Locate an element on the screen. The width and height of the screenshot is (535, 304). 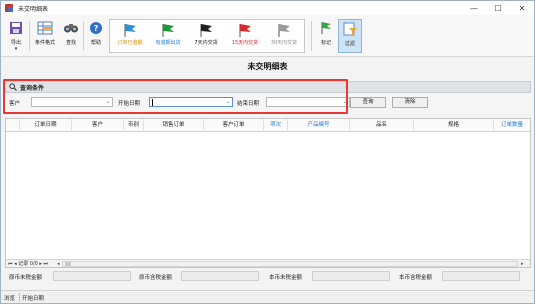
base-taxed-label: 本币含税金额 is located at coordinates (416, 278).